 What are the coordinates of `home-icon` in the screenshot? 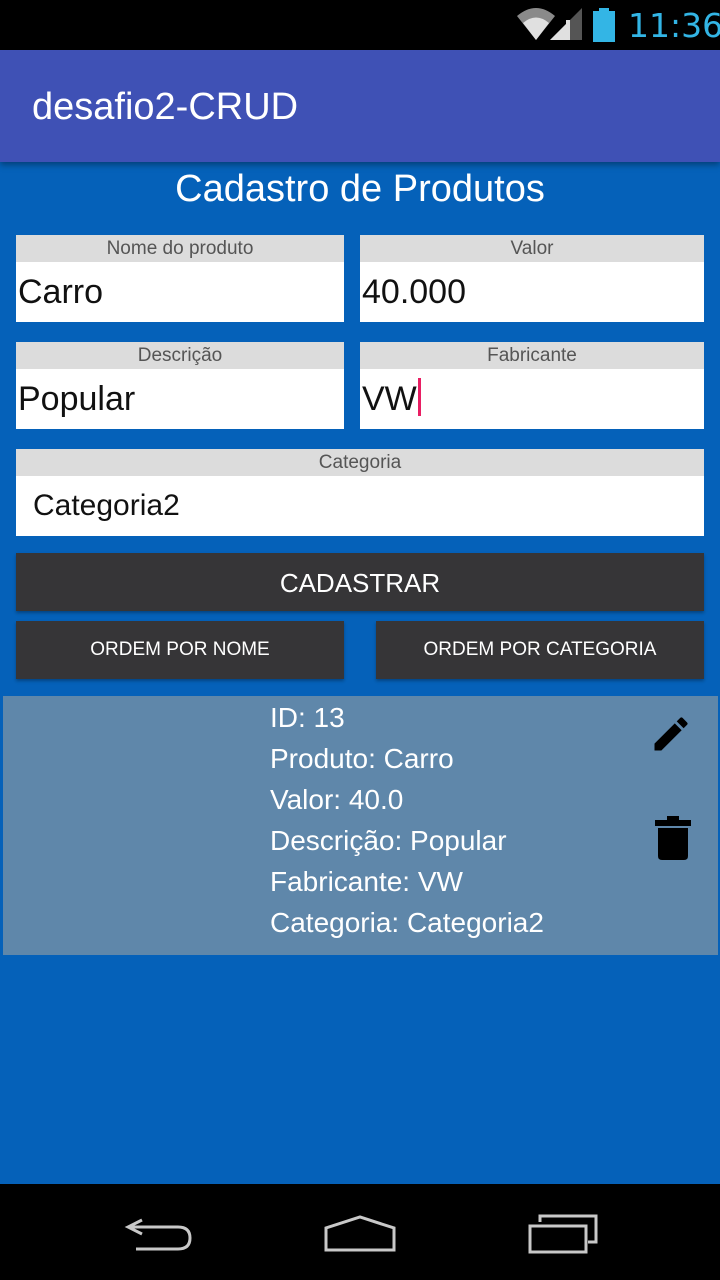 It's located at (360, 1236).